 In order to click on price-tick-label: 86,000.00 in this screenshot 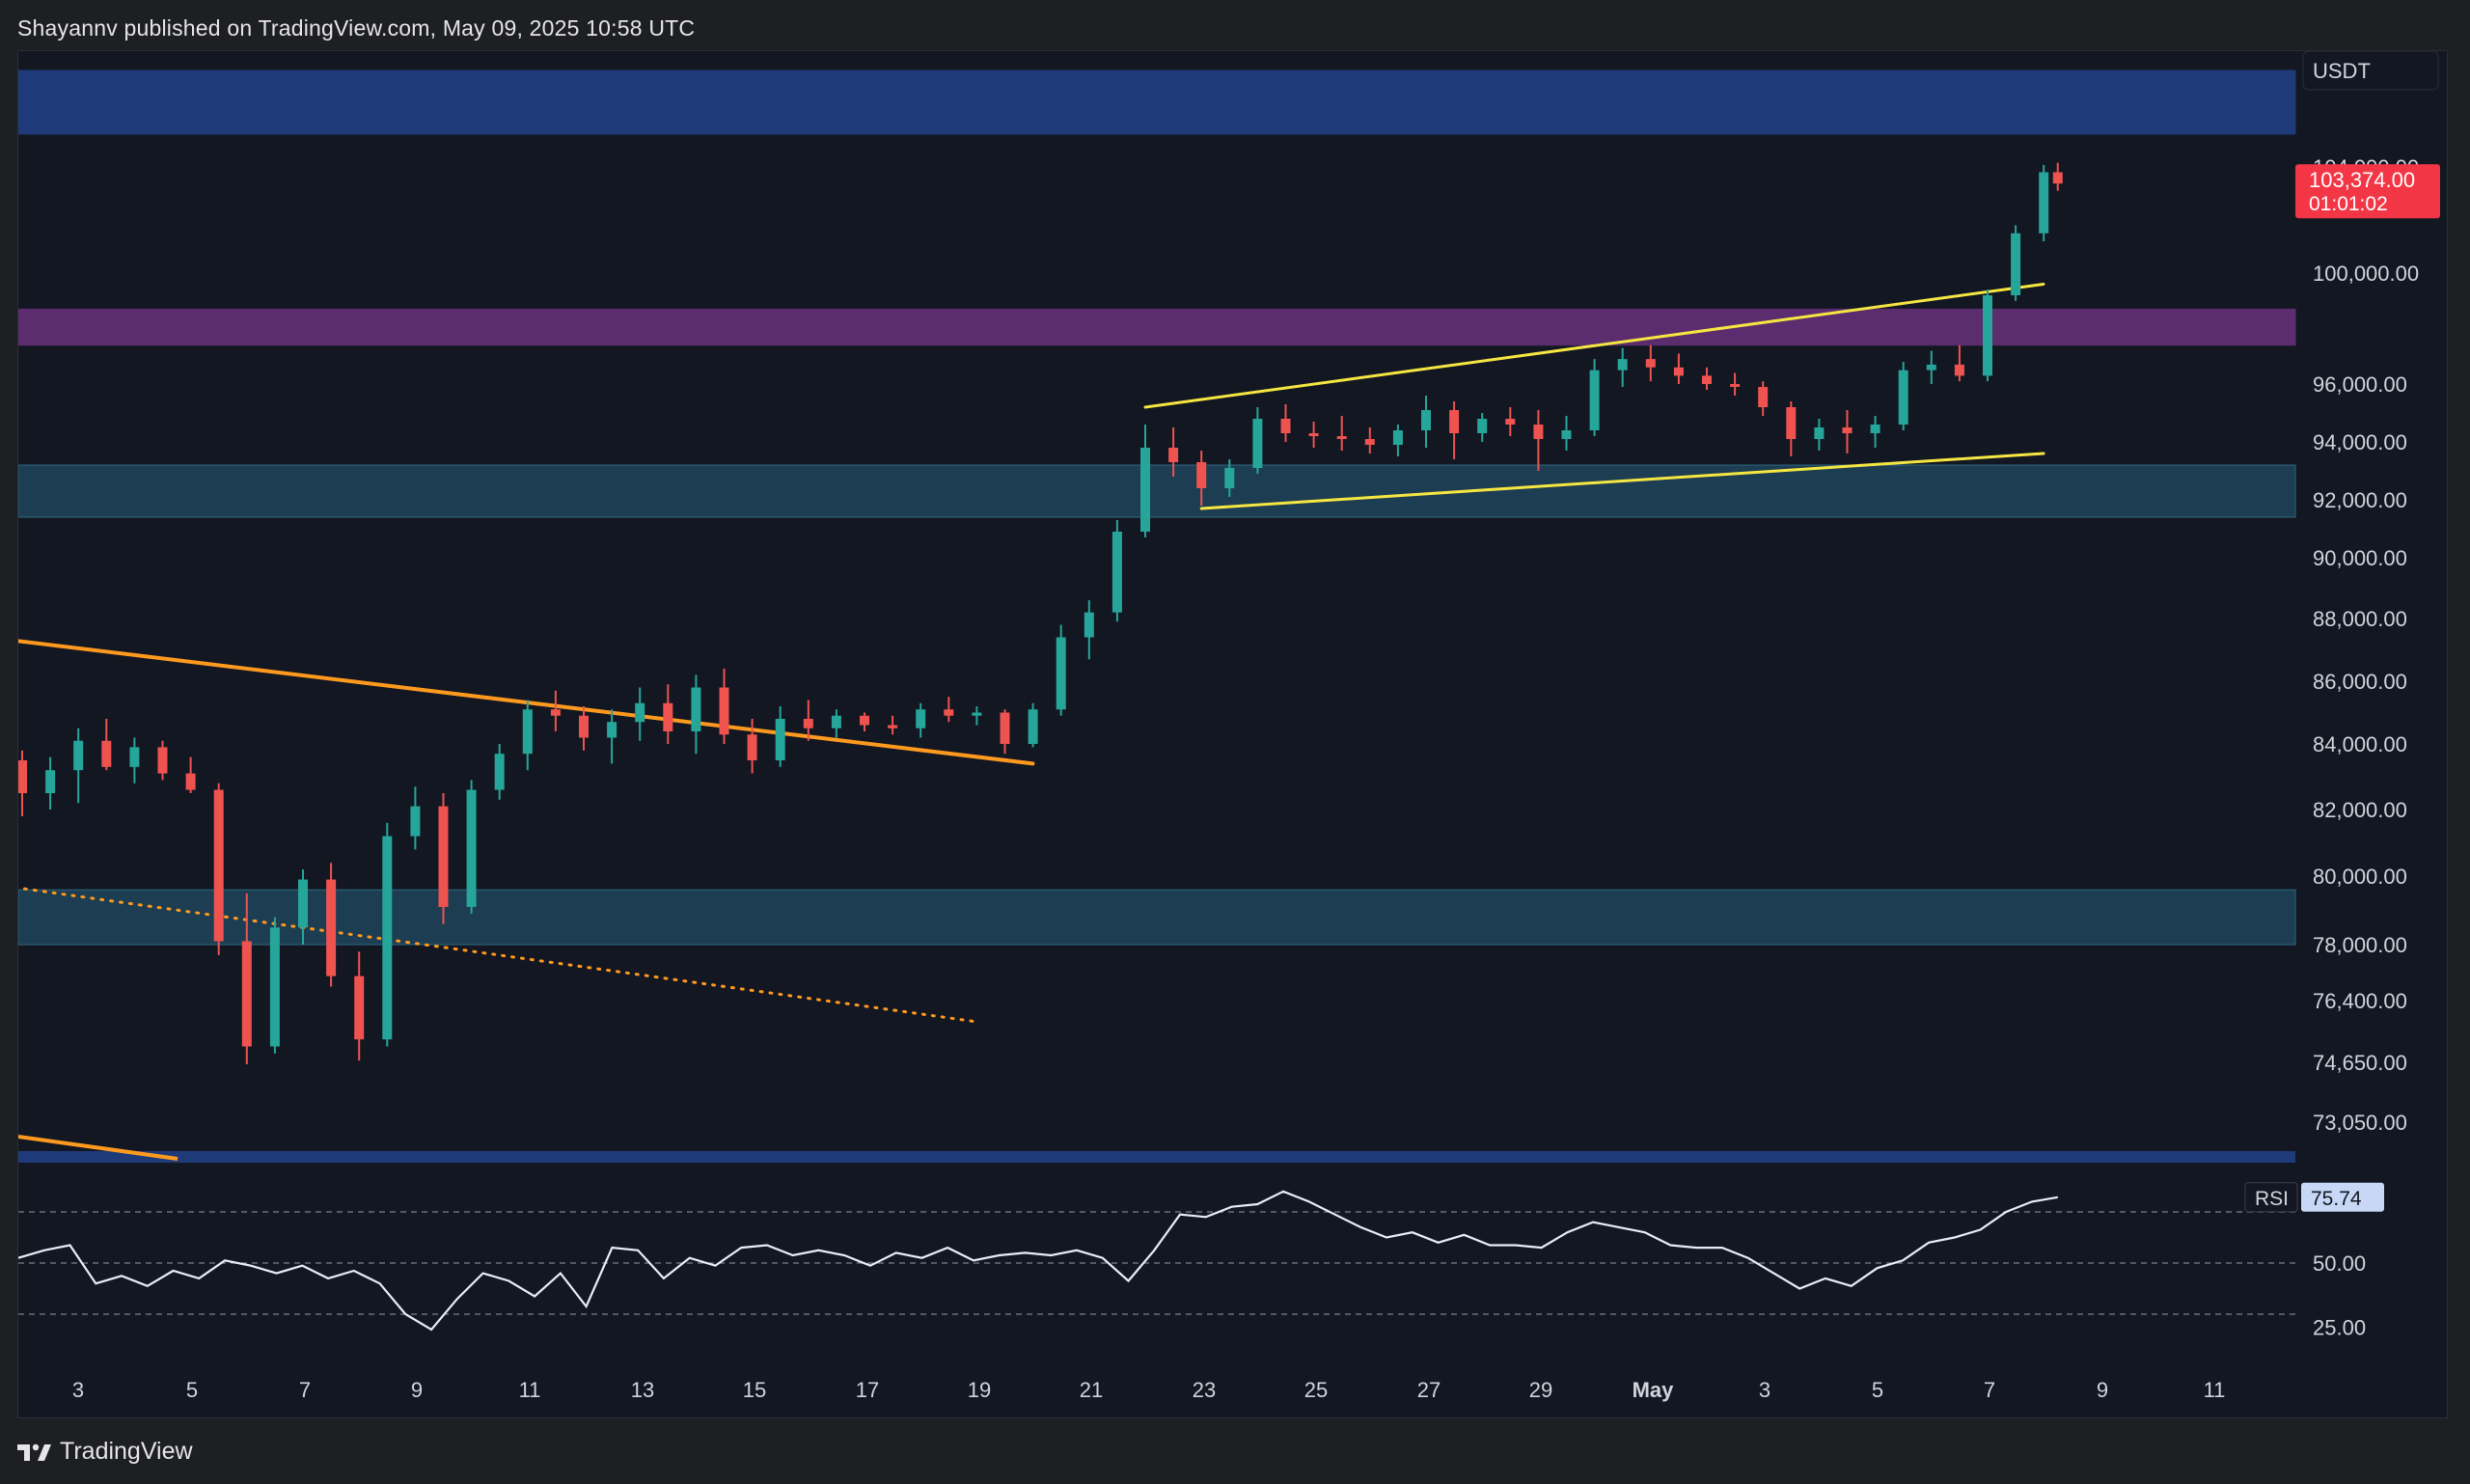, I will do `click(2360, 682)`.